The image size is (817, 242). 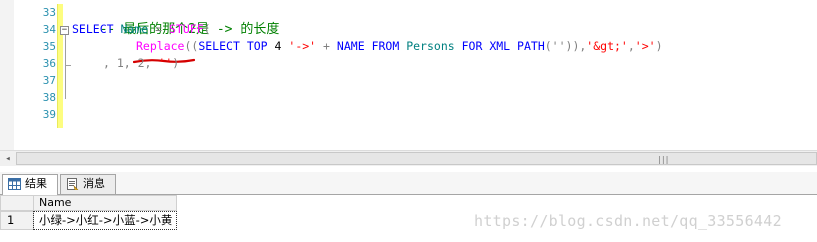 I want to click on grip-icon: |||, so click(x=663, y=159).